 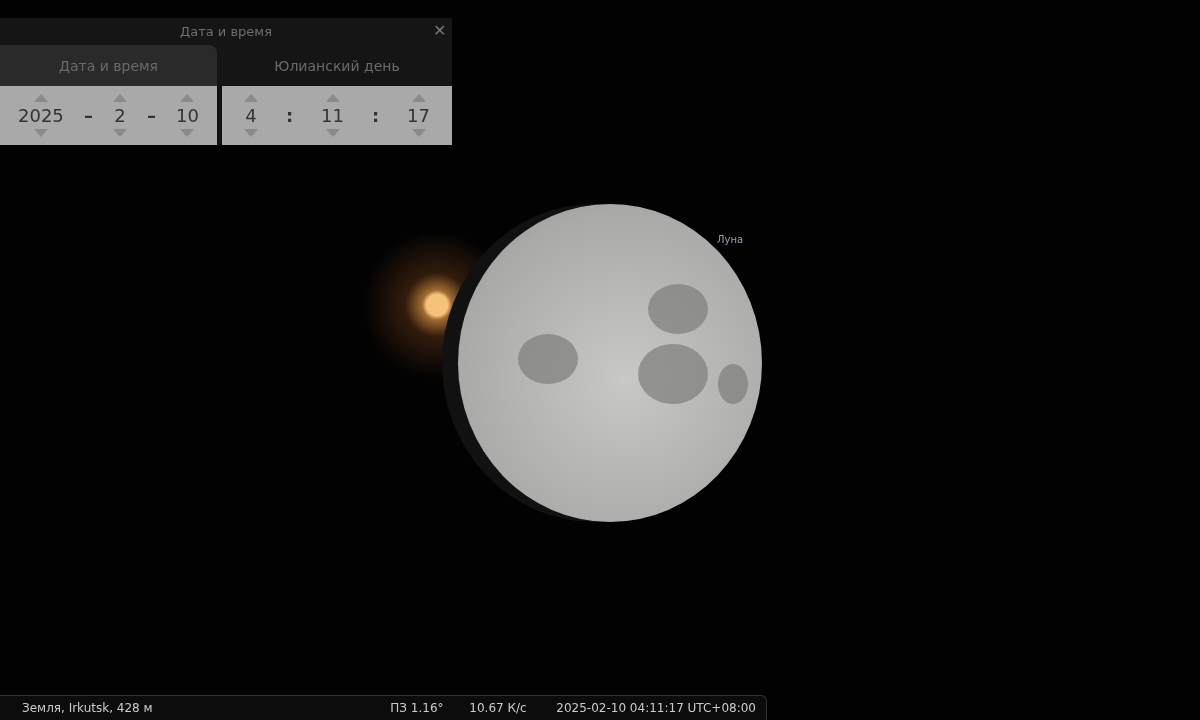 What do you see at coordinates (417, 708) in the screenshot?
I see `fov-text: ПЗ 1.16°` at bounding box center [417, 708].